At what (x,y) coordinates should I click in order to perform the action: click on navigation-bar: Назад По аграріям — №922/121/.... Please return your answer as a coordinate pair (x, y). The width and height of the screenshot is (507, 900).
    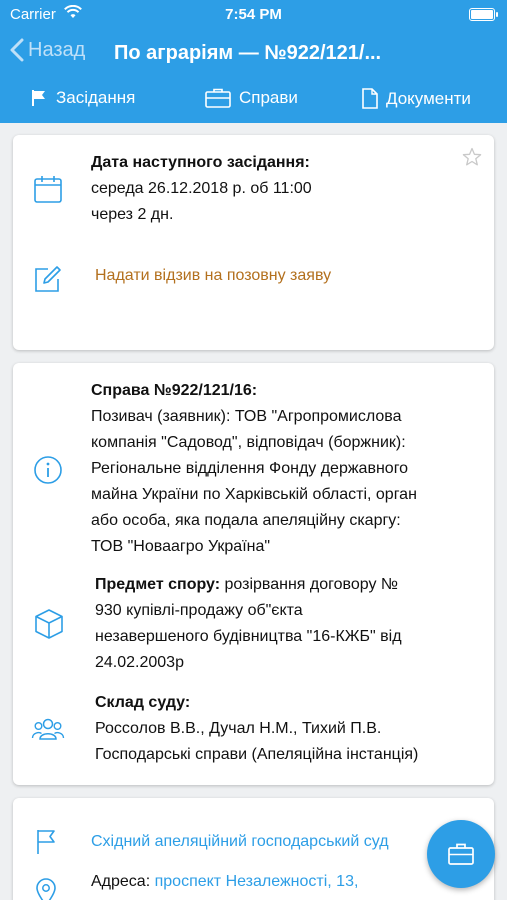
    Looking at the image, I should click on (253, 53).